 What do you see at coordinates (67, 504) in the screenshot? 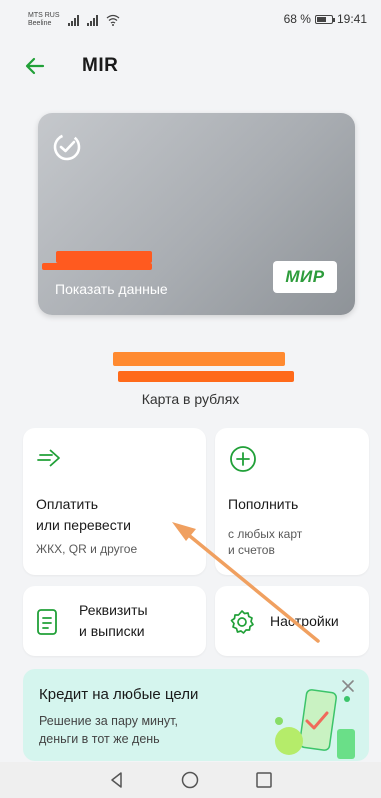
I see `pay-title-line1: Оплатить` at bounding box center [67, 504].